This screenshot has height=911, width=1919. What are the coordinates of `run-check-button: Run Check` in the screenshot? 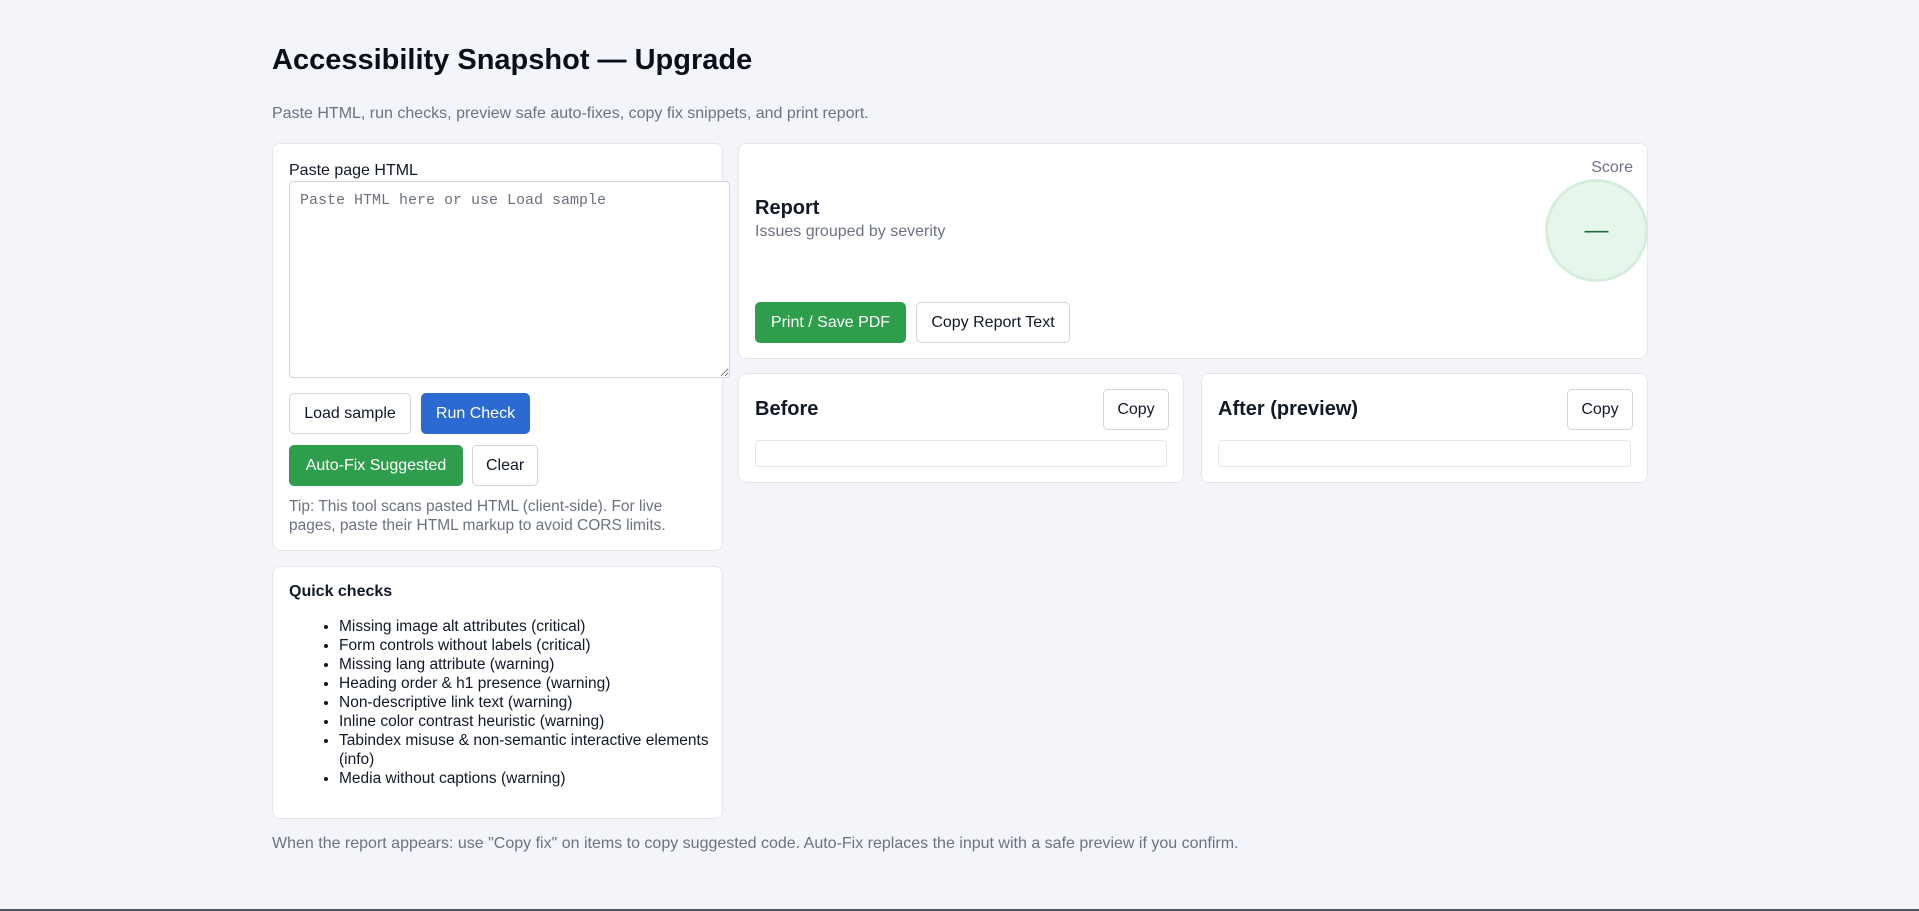 It's located at (475, 413).